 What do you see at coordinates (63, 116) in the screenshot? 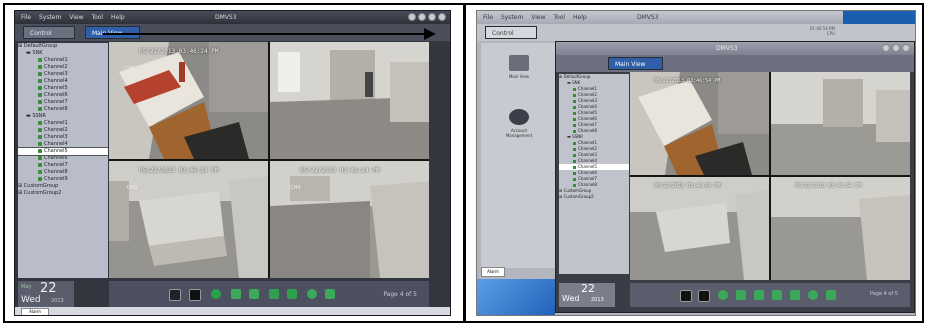
I see `tree-group-item: ▬ SSNR` at bounding box center [63, 116].